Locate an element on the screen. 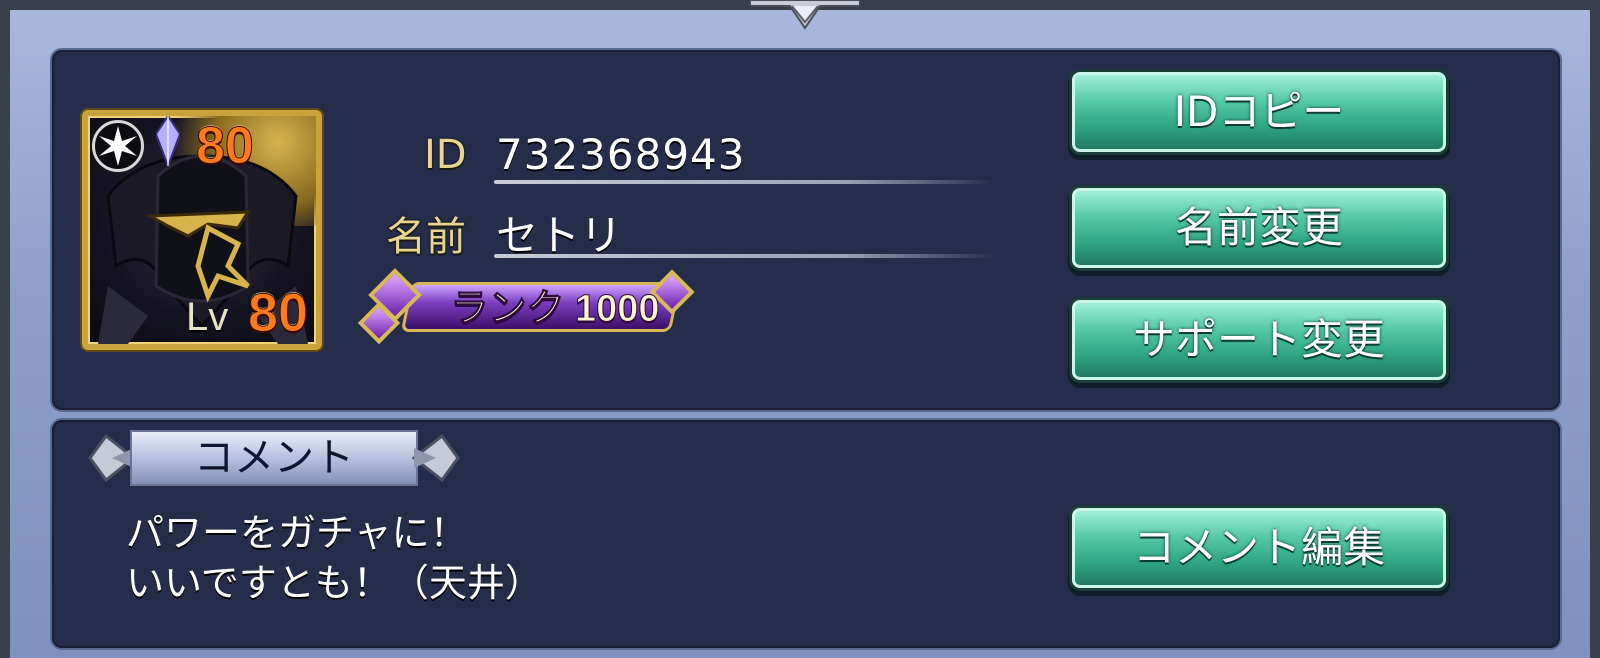 This screenshot has width=1600, height=658. comment-text: パワーをガチャに！ いいですとも！（天井） is located at coordinates (334, 558).